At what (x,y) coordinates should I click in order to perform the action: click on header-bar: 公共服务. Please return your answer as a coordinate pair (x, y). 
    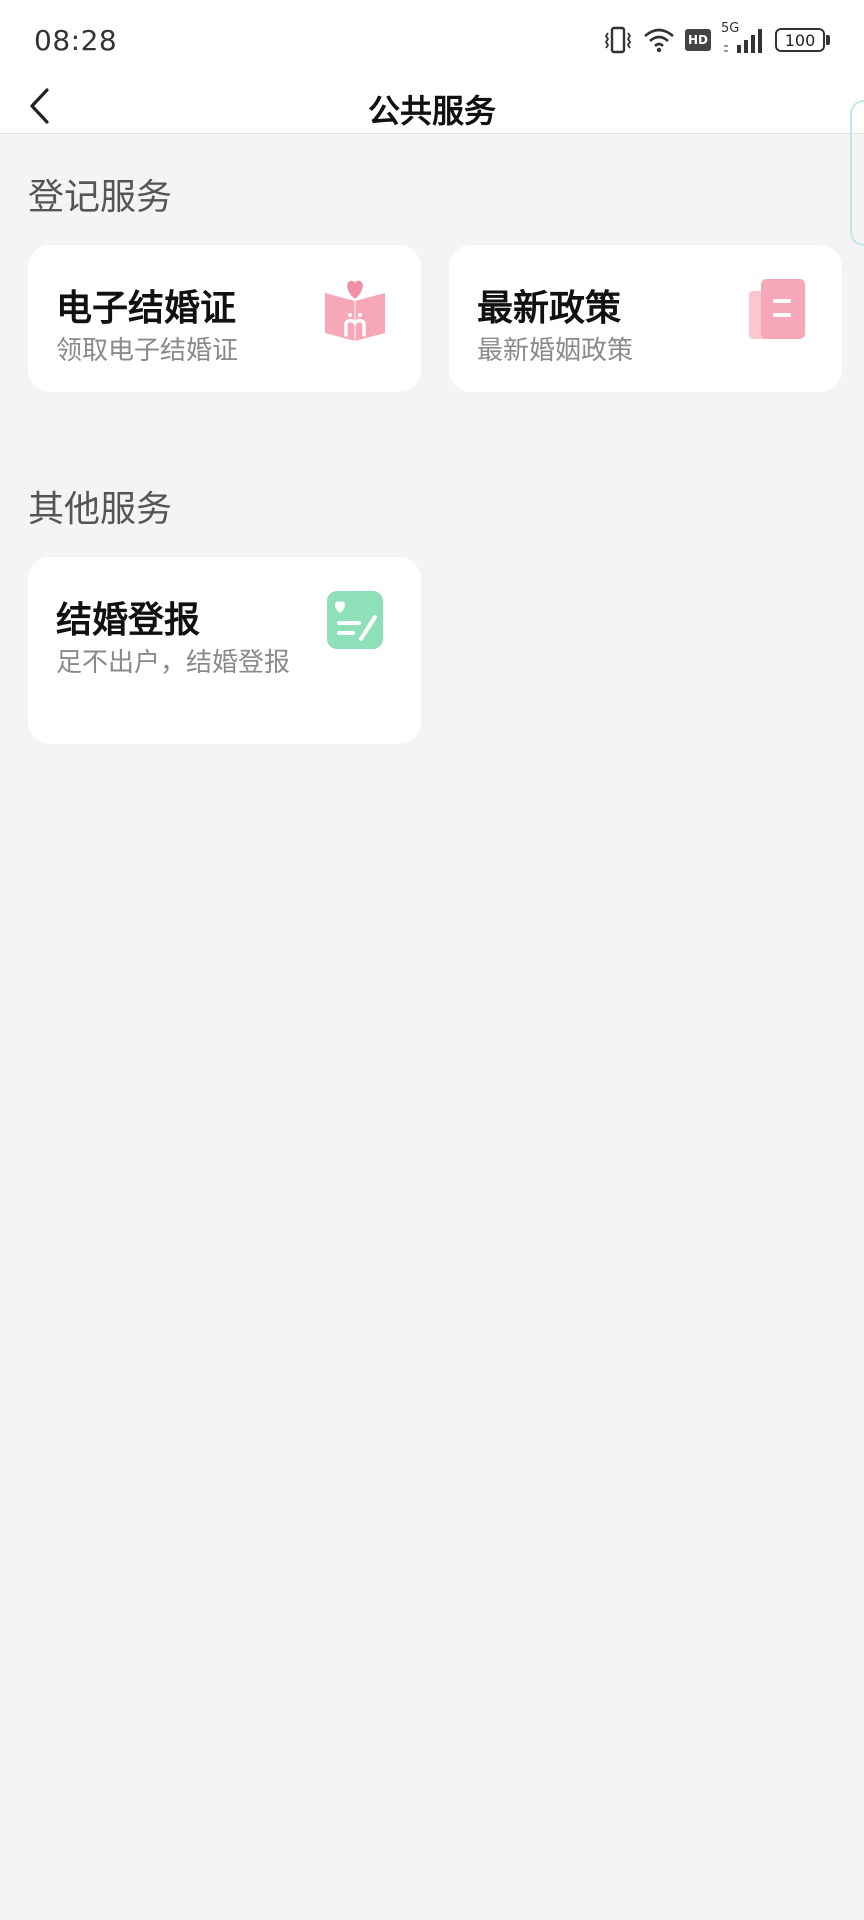
    Looking at the image, I should click on (432, 106).